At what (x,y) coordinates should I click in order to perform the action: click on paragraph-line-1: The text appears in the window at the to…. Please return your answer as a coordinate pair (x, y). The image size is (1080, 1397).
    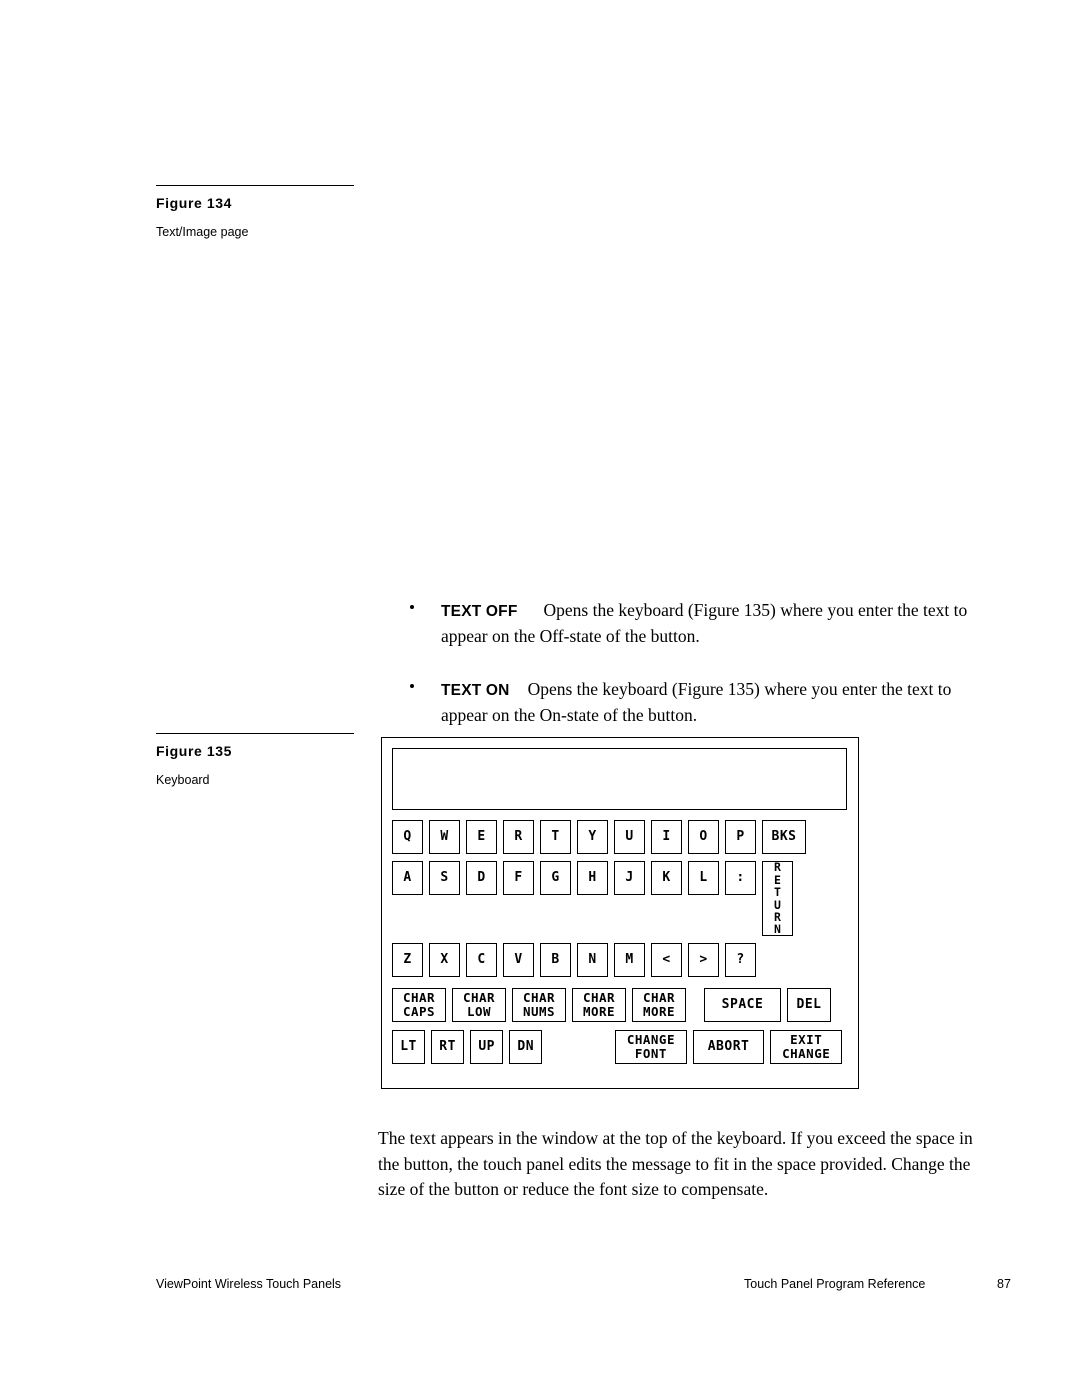
    Looking at the image, I should click on (675, 1138).